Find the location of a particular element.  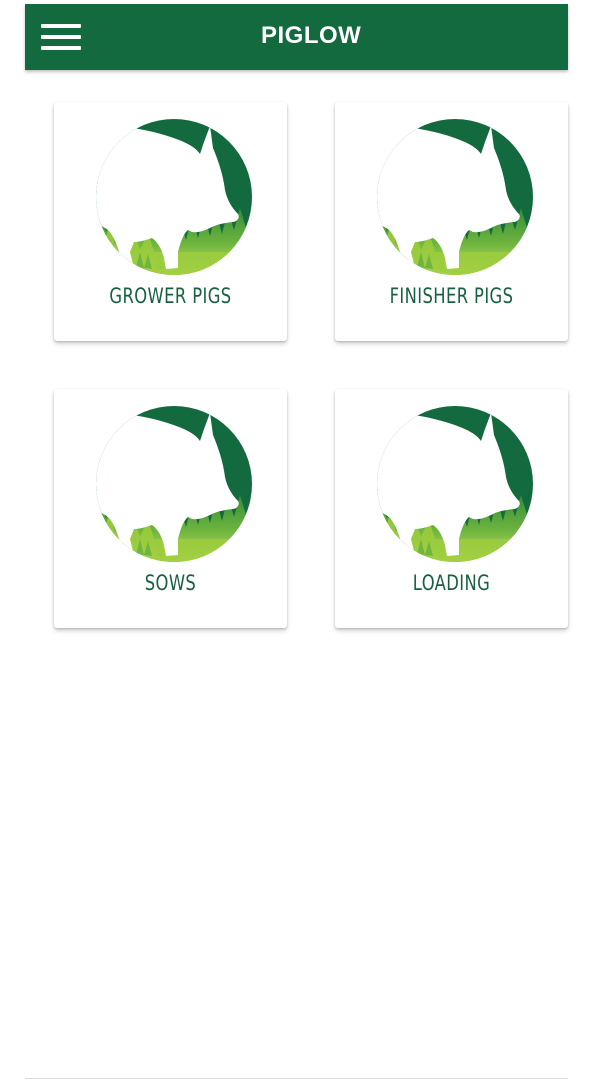

category-label: GROWER PIGS is located at coordinates (170, 296).